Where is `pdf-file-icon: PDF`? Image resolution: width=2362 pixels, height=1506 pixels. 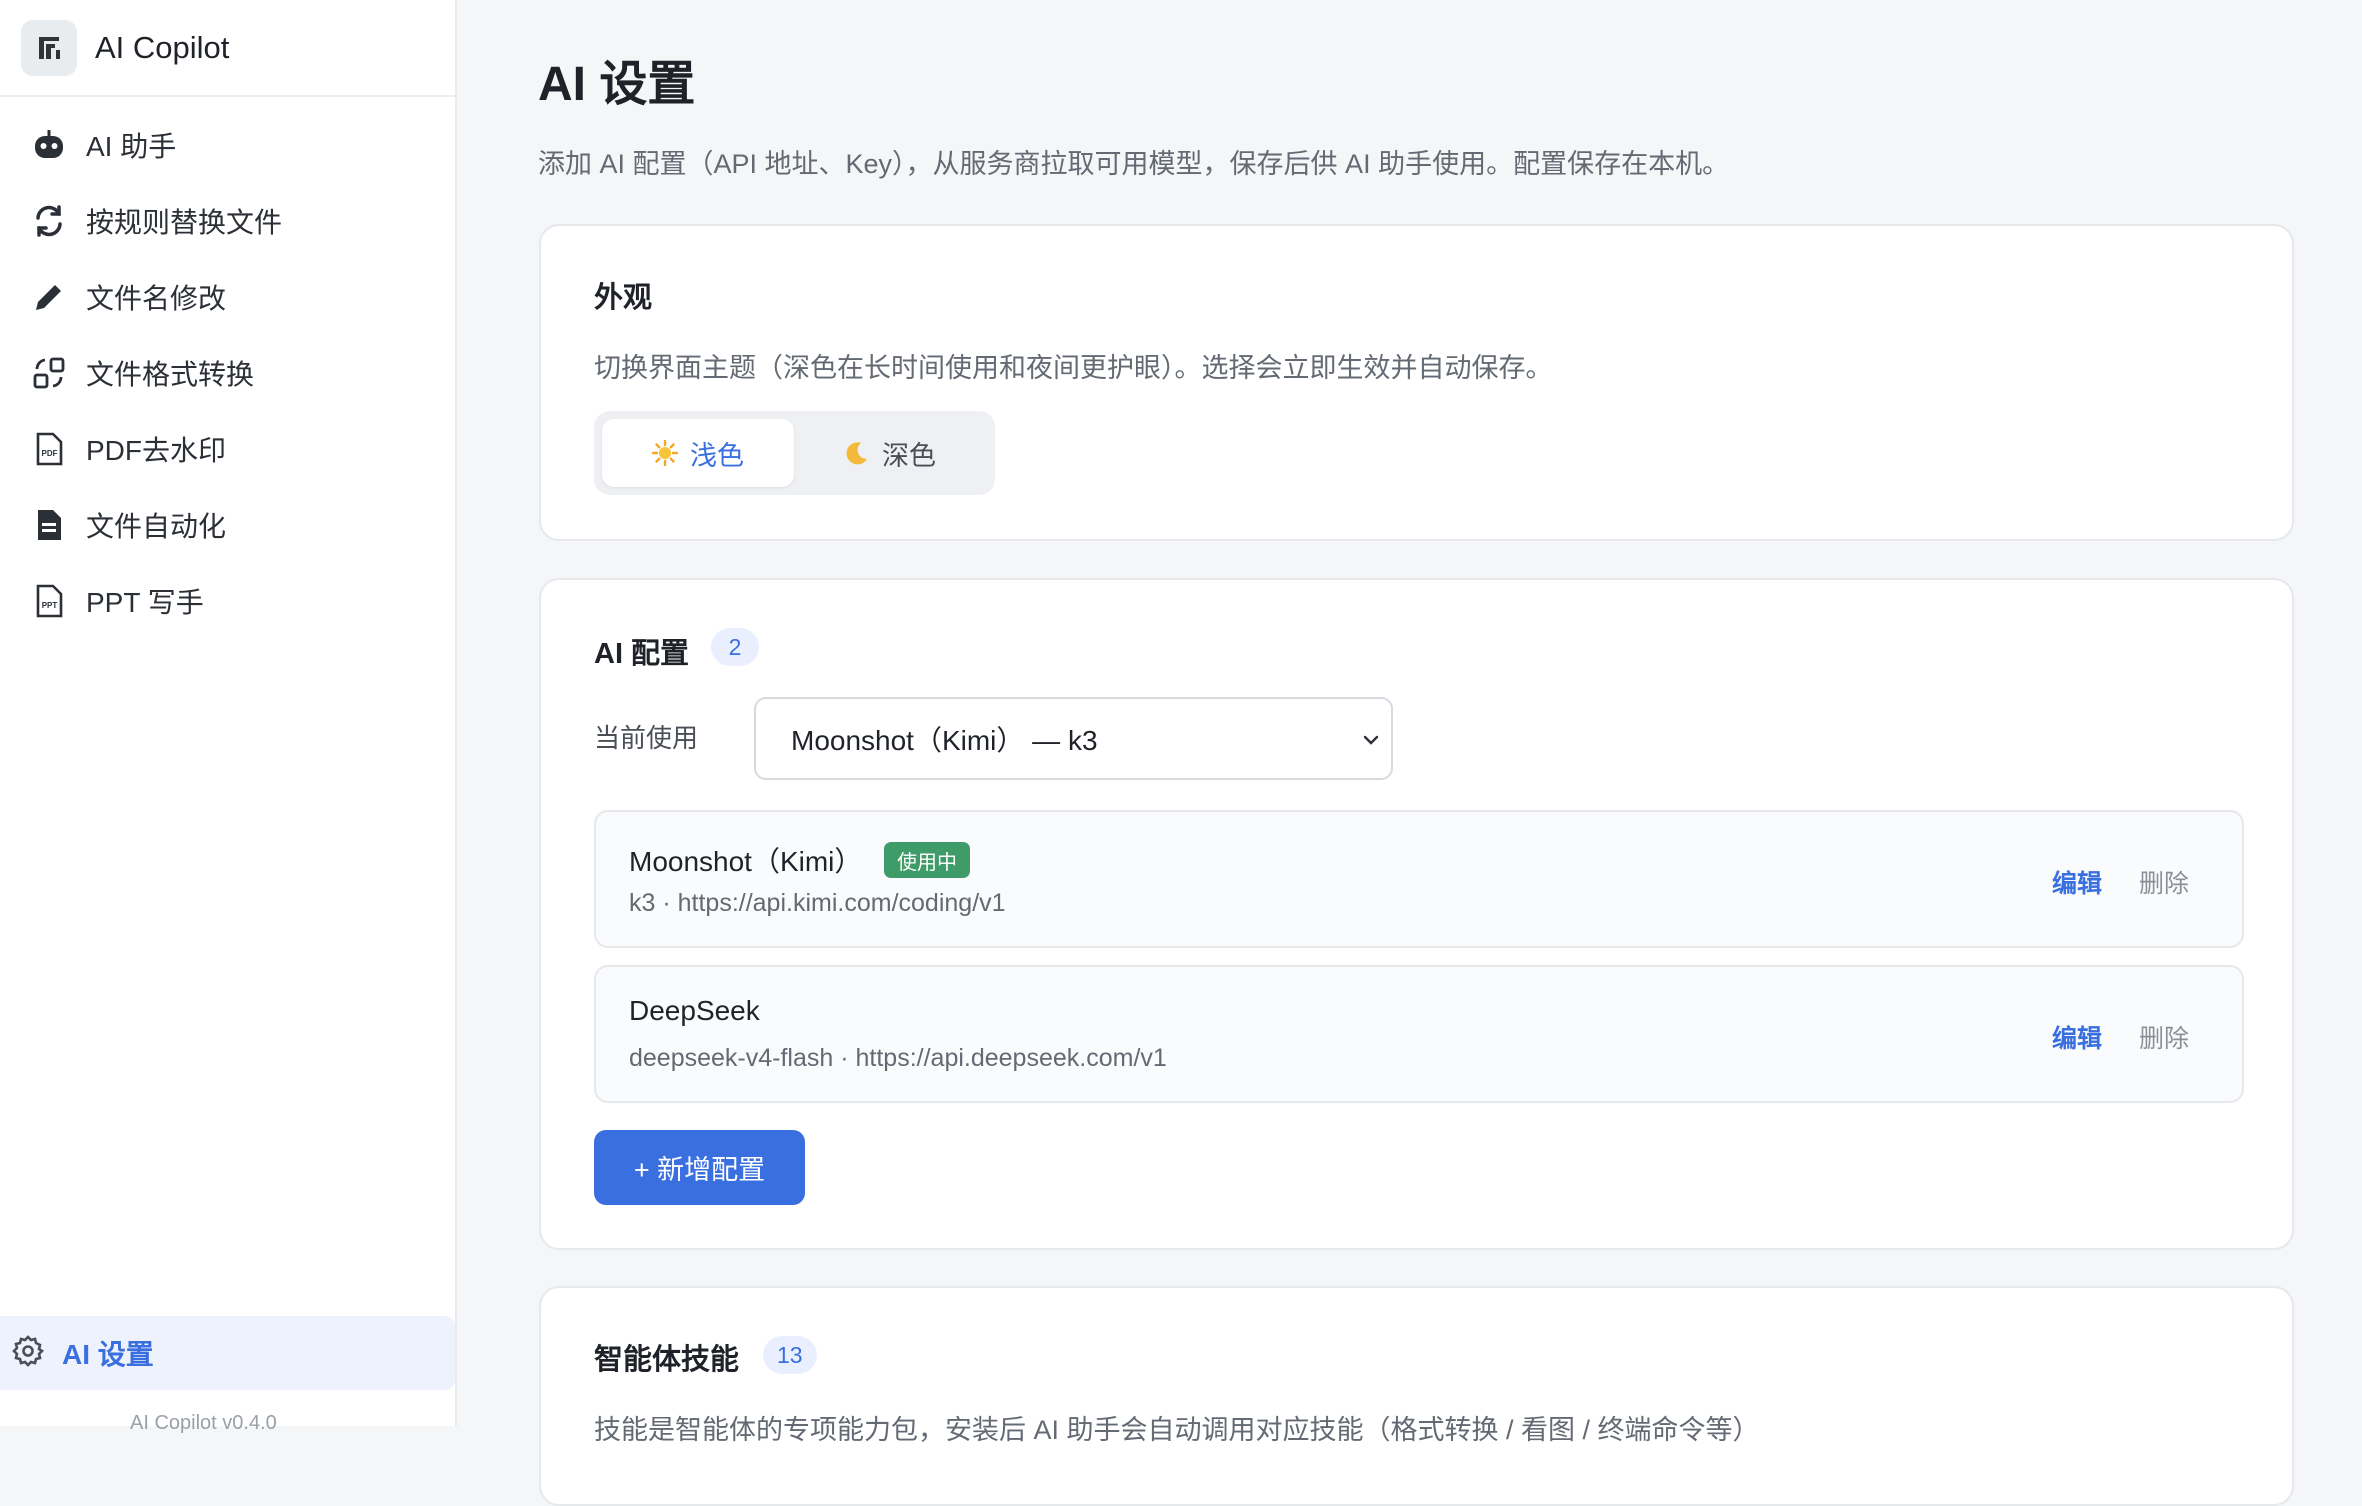
pdf-file-icon: PDF is located at coordinates (49, 449).